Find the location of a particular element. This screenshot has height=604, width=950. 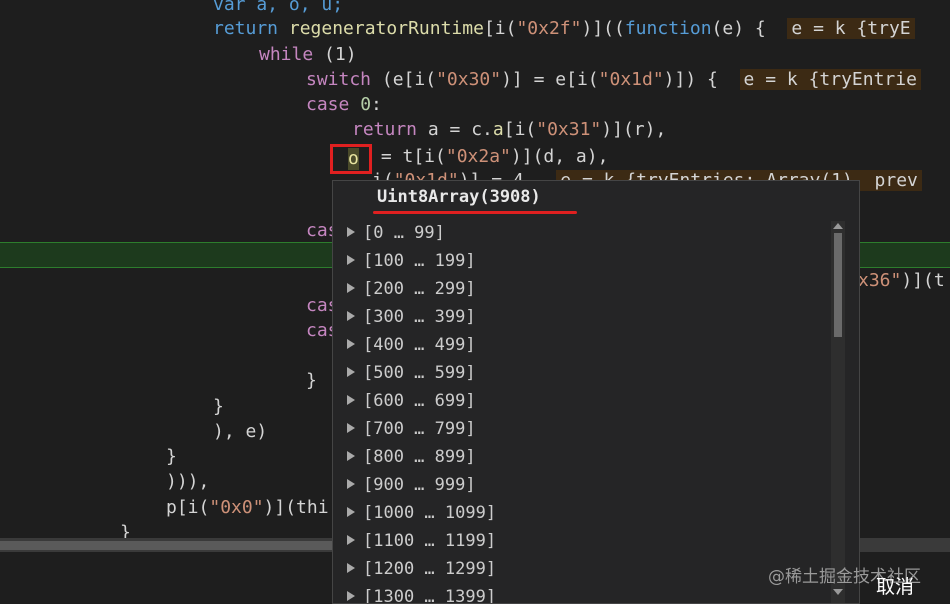

range-label: [200 … 299] is located at coordinates (419, 289).